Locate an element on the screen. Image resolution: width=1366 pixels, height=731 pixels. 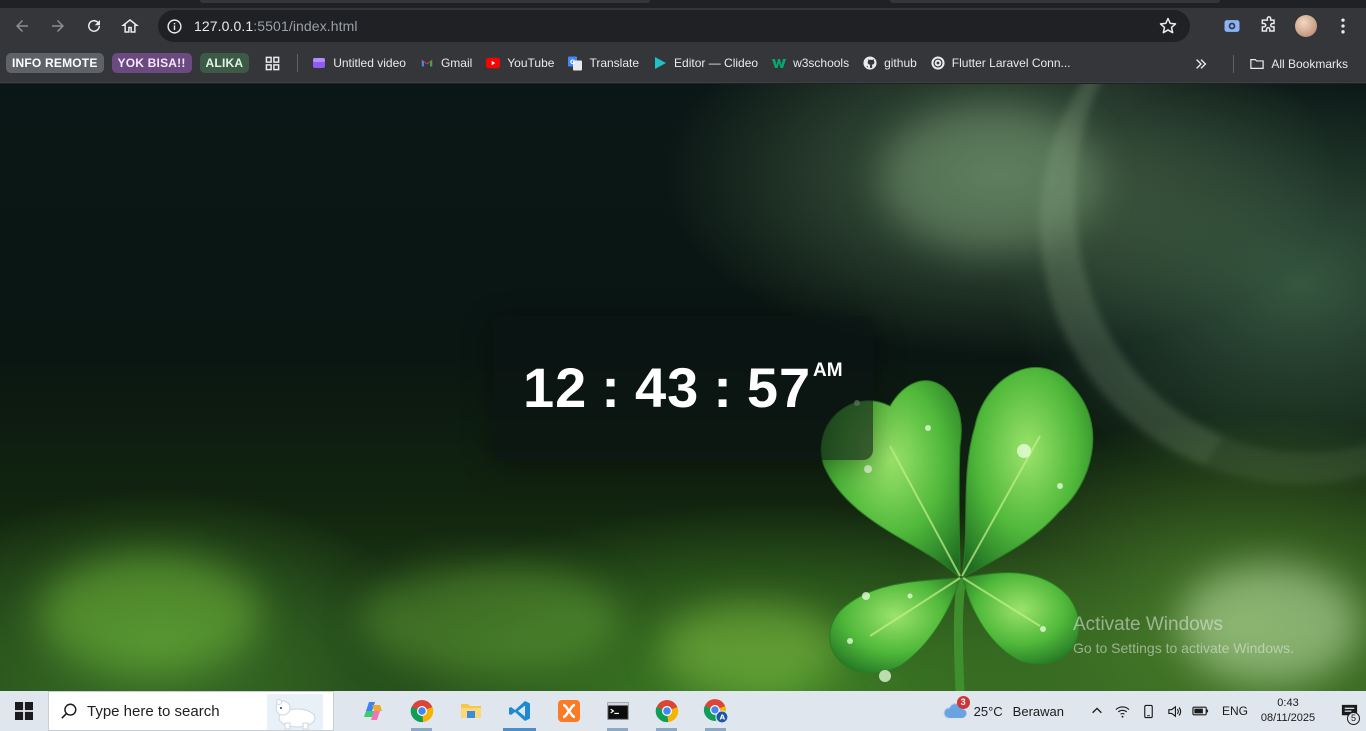
system-tray: 3 25°C Berawan ENG 0:43 08/11/2025 5 is located at coordinates (1154, 711).